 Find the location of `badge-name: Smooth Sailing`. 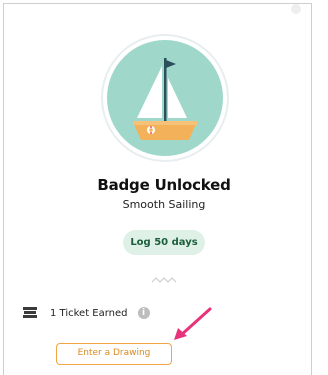

badge-name: Smooth Sailing is located at coordinates (164, 204).